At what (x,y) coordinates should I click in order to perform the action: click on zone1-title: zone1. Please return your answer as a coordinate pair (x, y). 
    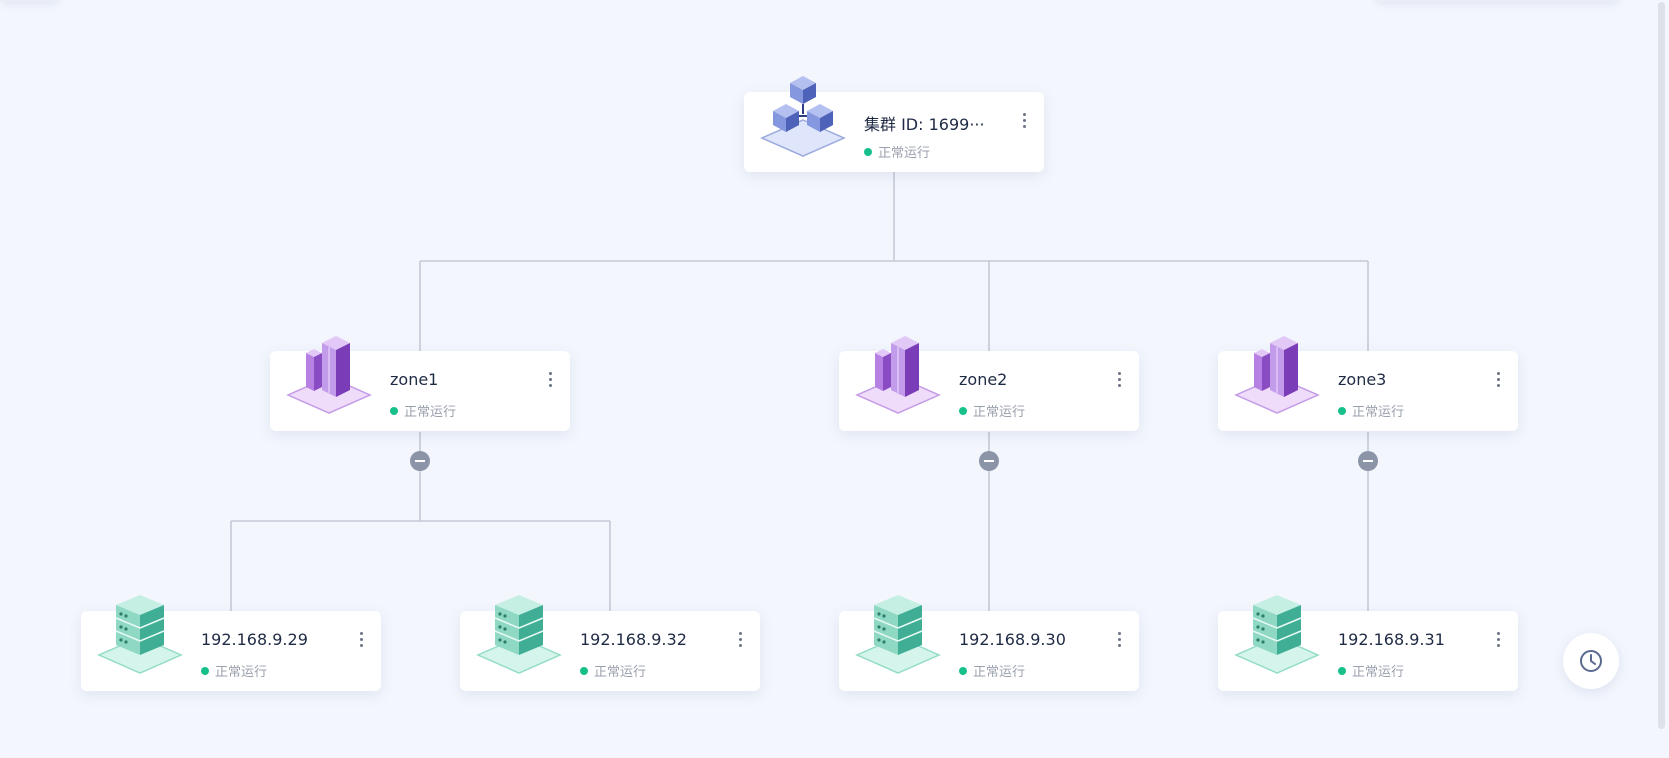
    Looking at the image, I should click on (414, 379).